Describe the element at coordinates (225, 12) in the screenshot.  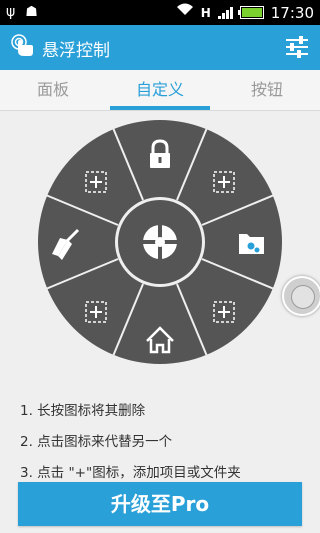
I see `signal-icon` at that location.